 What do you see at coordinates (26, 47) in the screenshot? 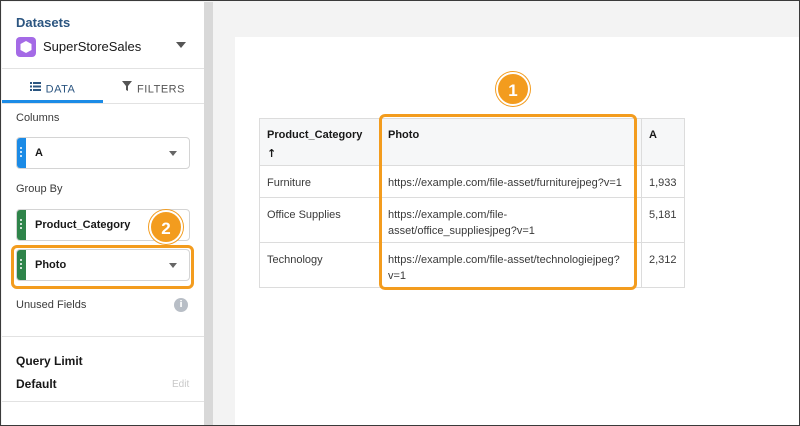
I see `dataset-icon` at bounding box center [26, 47].